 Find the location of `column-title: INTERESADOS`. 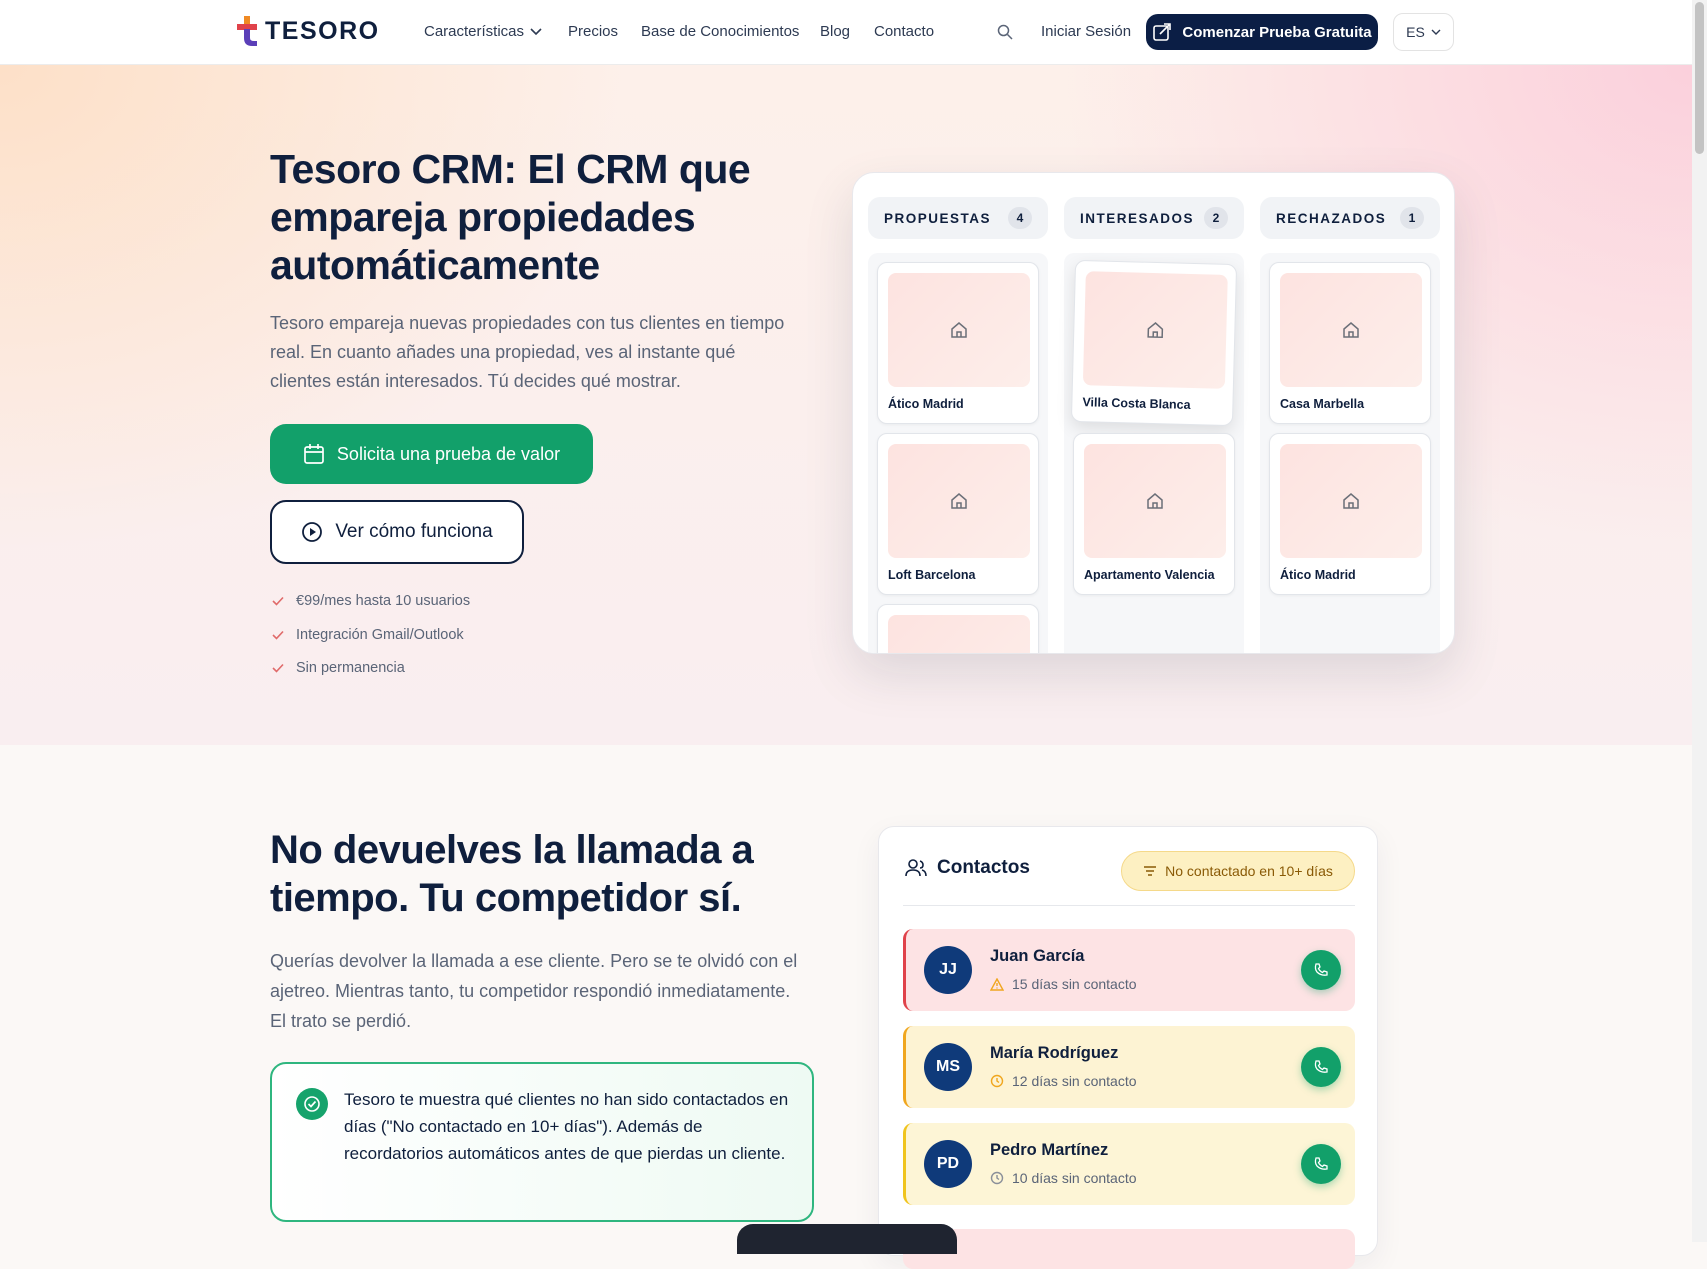

column-title: INTERESADOS is located at coordinates (1137, 218).